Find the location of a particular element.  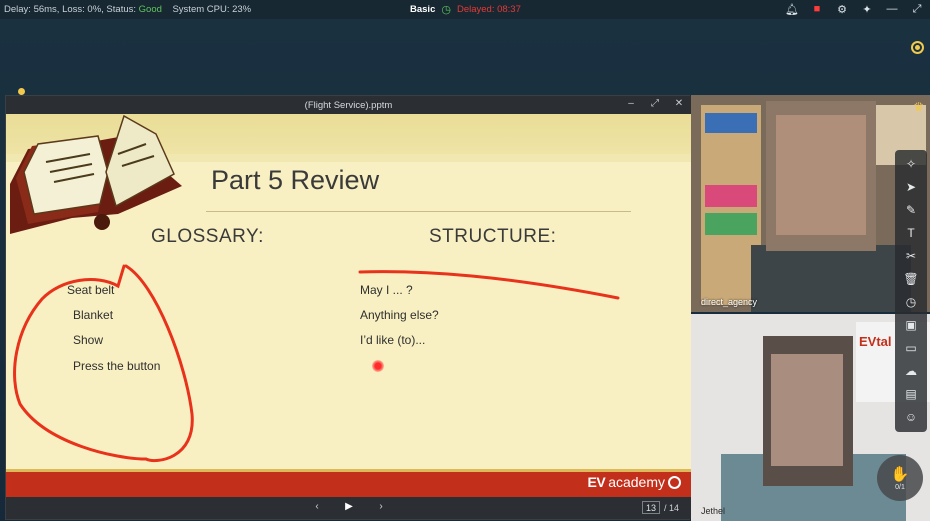

raise-hand-button: ✋ 0/1 is located at coordinates (900, 478).